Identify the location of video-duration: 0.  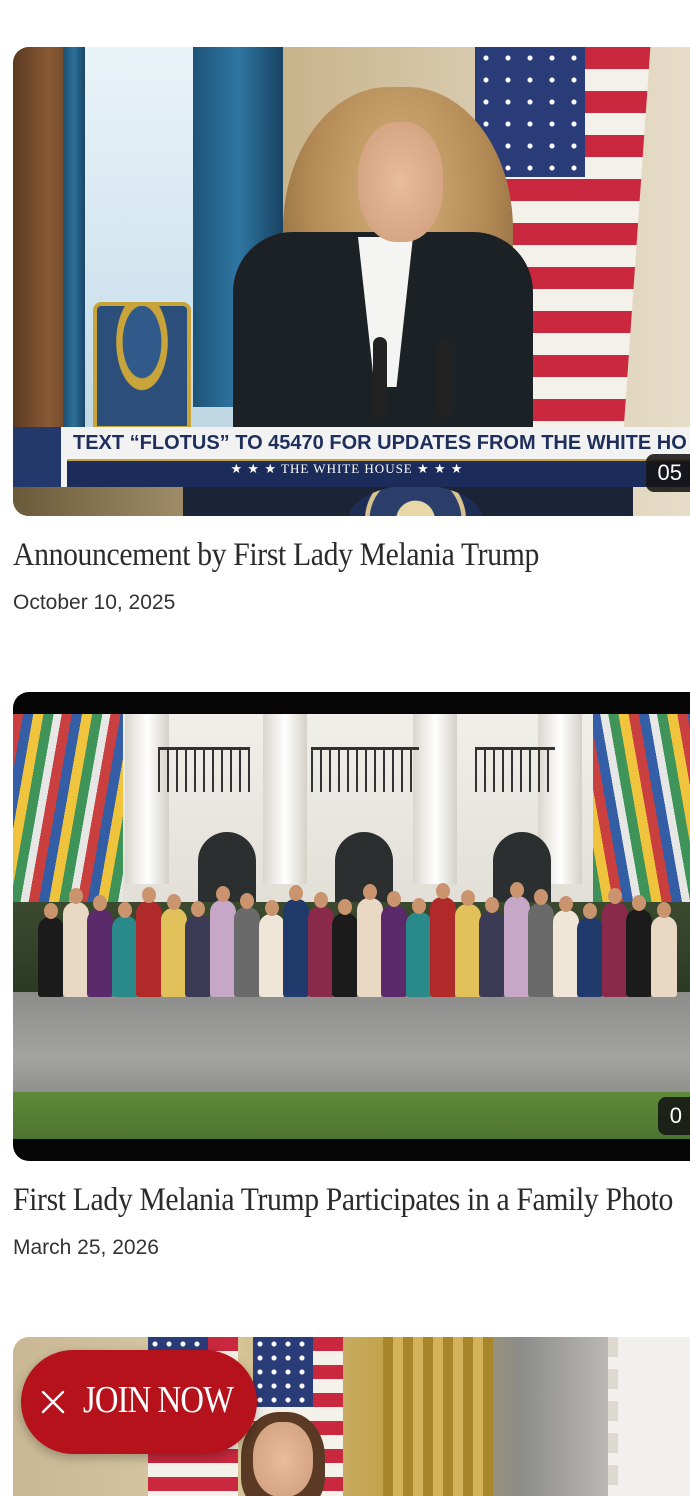
(673, 1116).